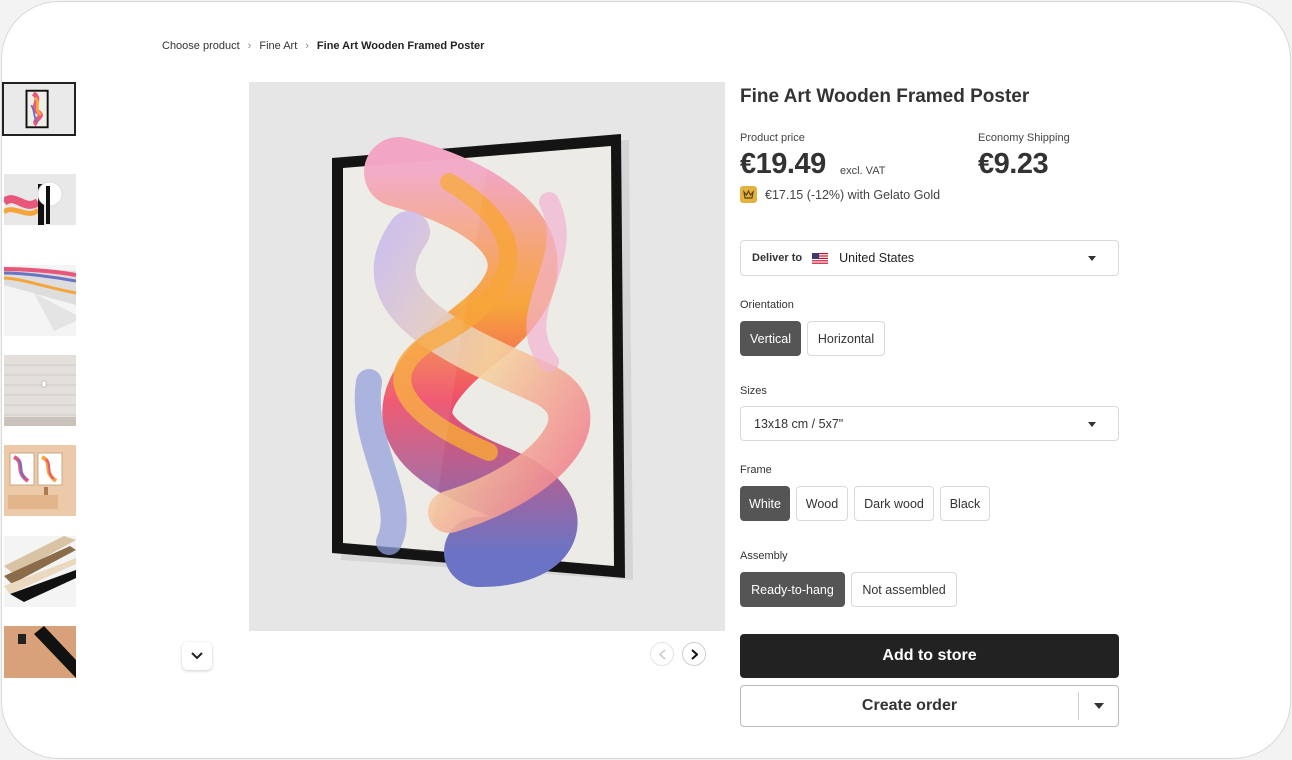 This screenshot has width=1292, height=760. Describe the element at coordinates (792, 589) in the screenshot. I see `assembly-ready-to-hang-button: Ready-to-hang` at that location.